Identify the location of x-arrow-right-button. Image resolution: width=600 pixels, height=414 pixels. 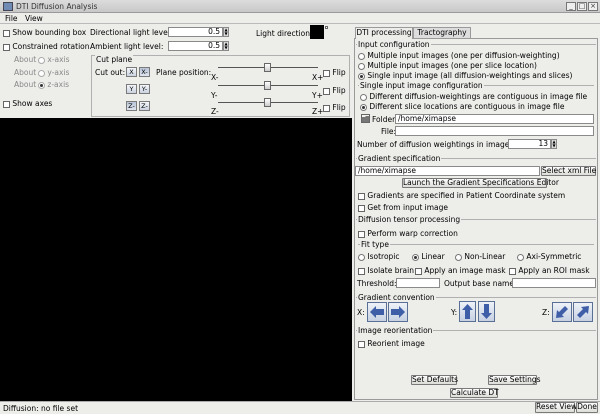
(398, 312).